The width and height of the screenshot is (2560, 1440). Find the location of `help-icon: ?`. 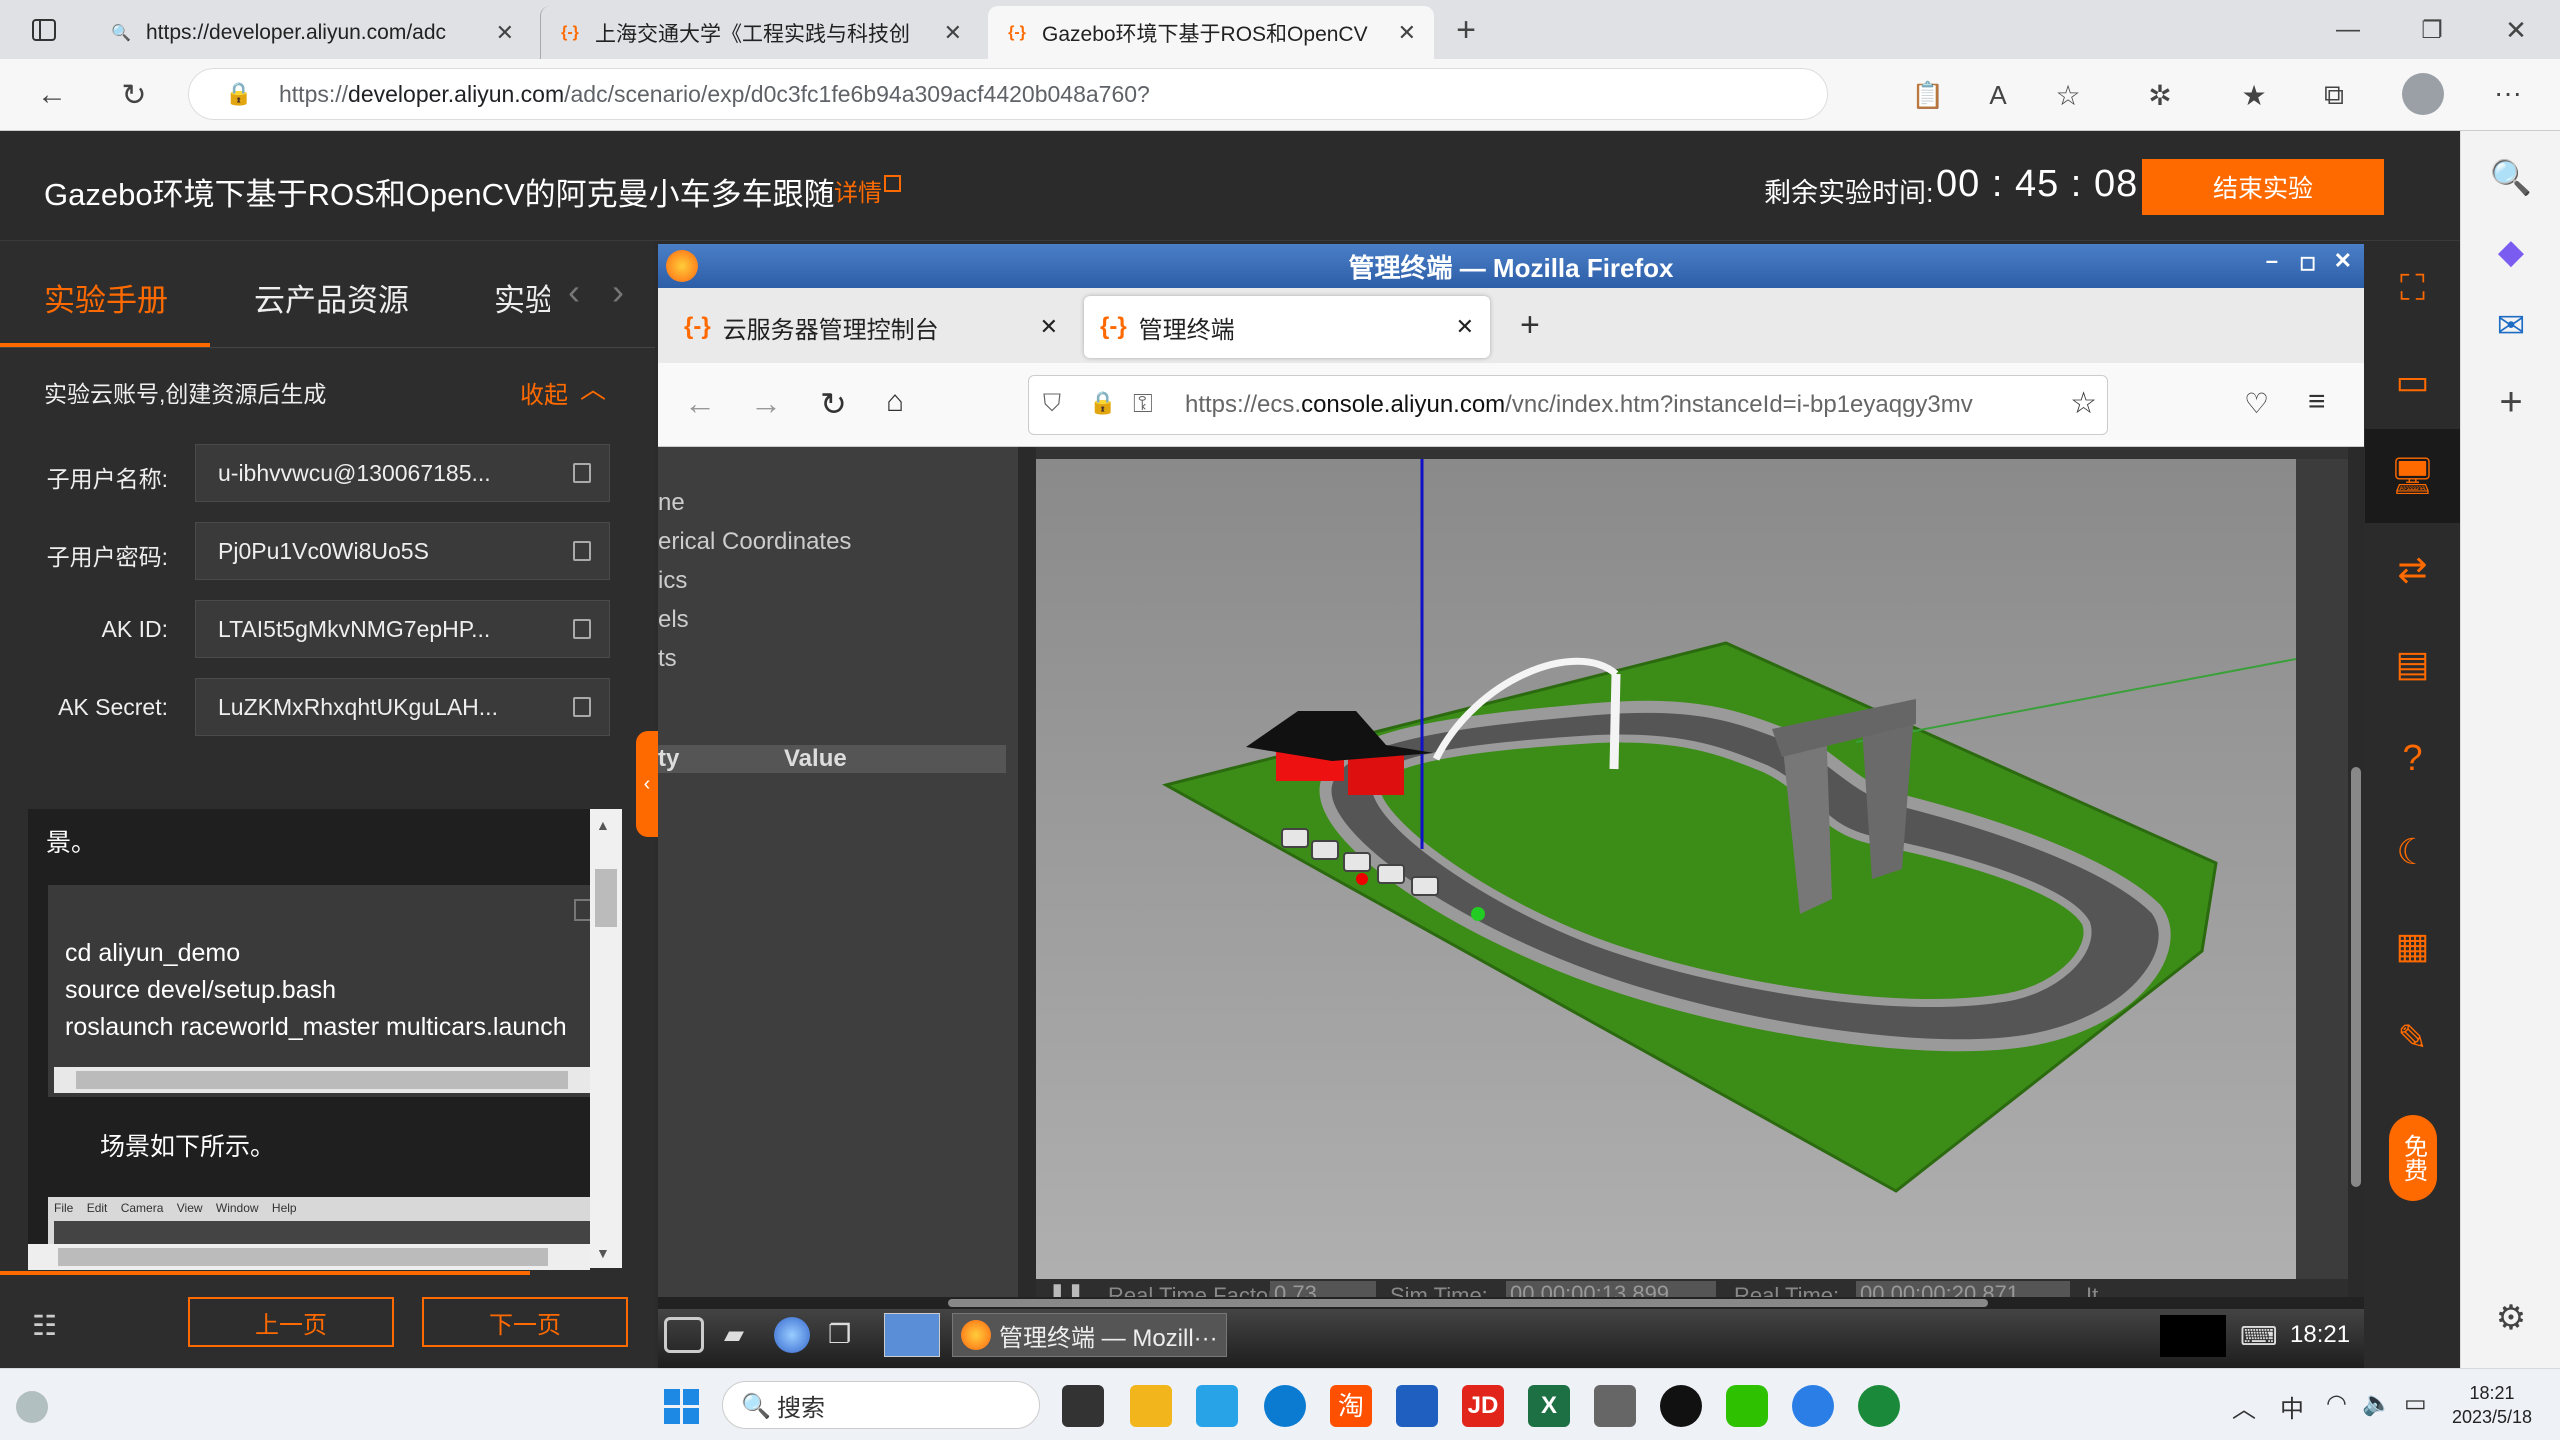

help-icon: ? is located at coordinates (2412, 758).